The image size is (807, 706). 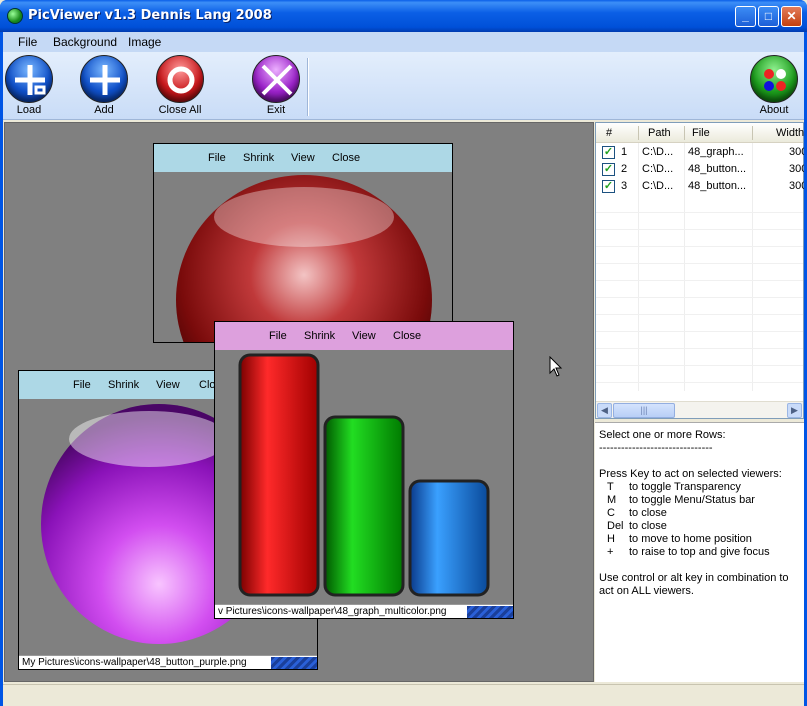 I want to click on scroll-thumb: |||, so click(x=644, y=410).